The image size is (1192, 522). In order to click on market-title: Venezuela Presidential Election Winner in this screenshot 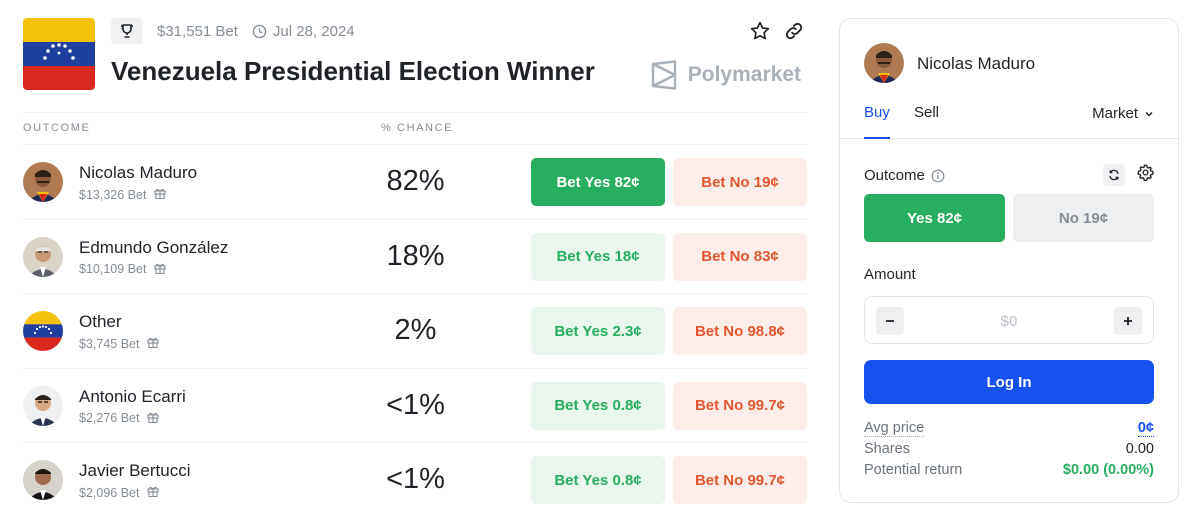, I will do `click(353, 71)`.